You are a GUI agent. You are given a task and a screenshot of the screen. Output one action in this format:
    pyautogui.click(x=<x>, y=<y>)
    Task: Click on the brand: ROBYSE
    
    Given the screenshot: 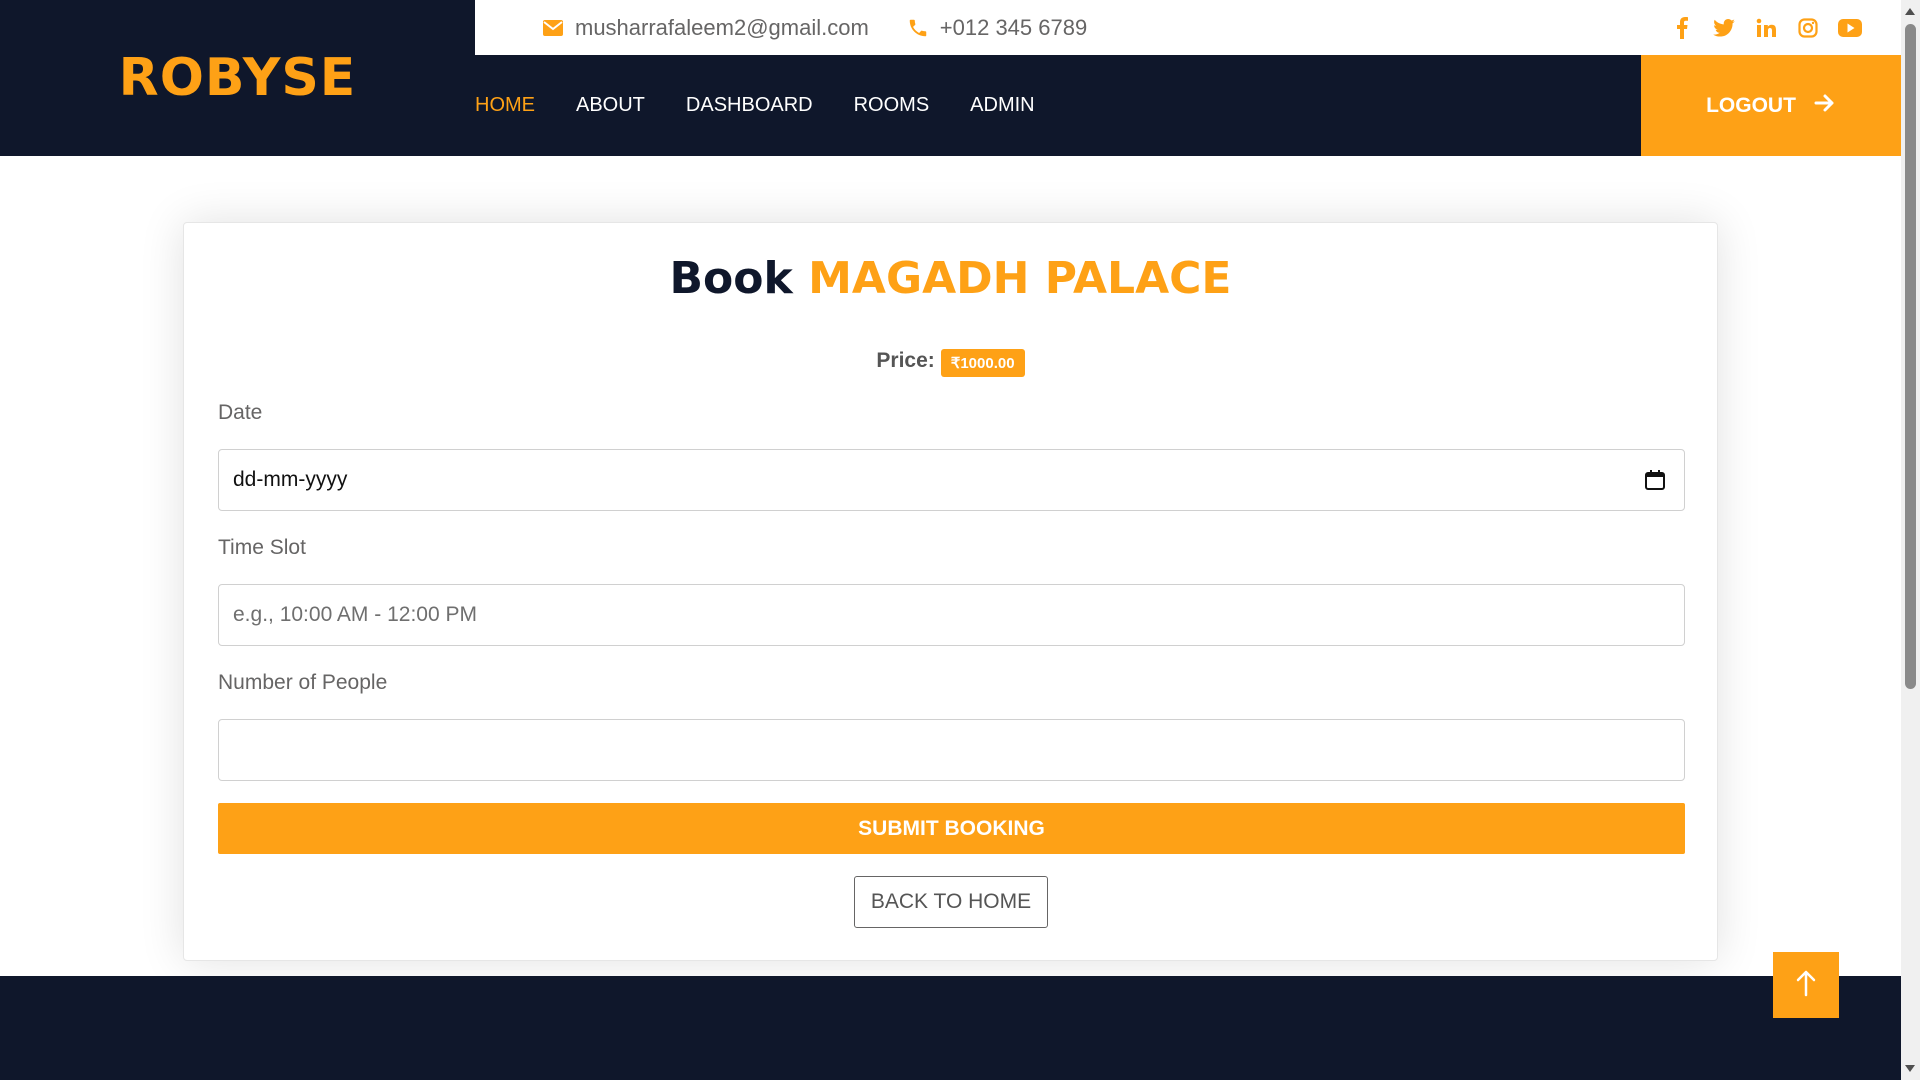 What is the action you would take?
    pyautogui.click(x=237, y=78)
    